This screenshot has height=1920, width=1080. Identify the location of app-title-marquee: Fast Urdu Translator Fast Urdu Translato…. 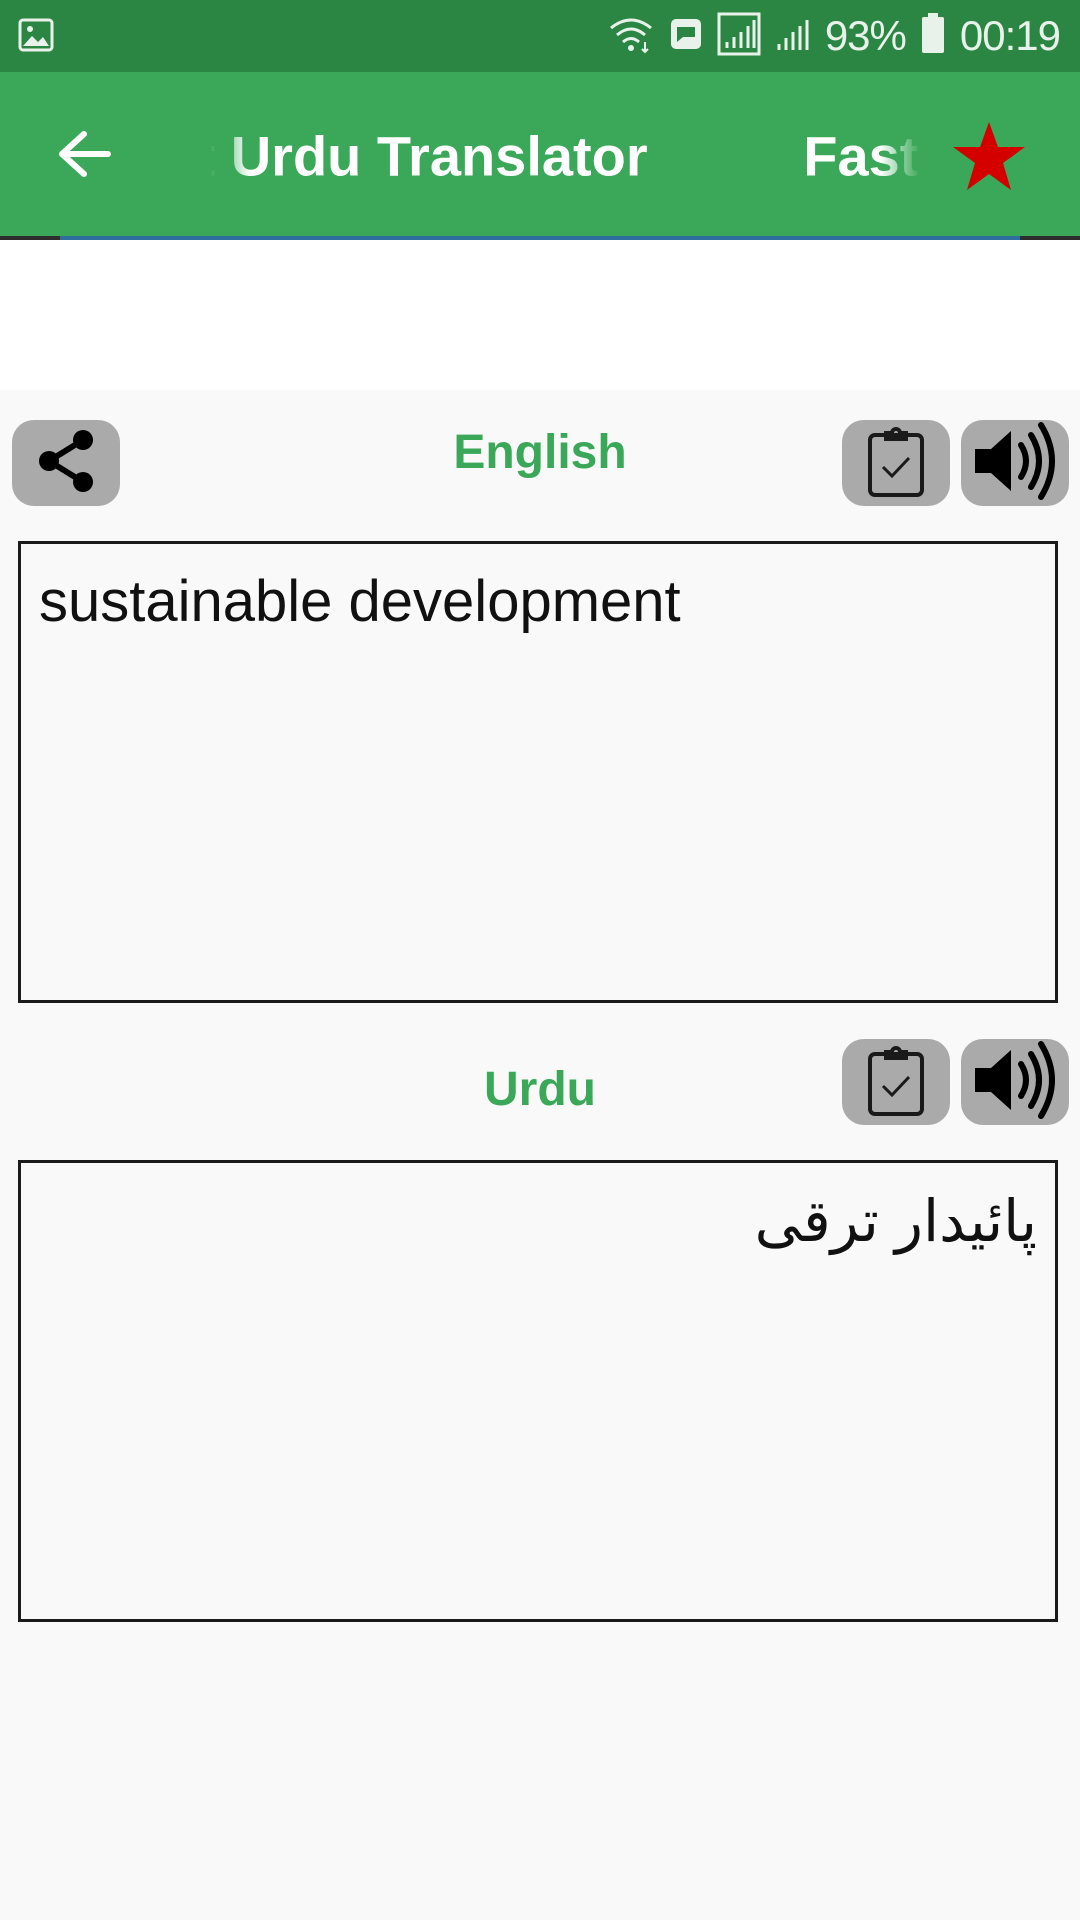
(565, 156).